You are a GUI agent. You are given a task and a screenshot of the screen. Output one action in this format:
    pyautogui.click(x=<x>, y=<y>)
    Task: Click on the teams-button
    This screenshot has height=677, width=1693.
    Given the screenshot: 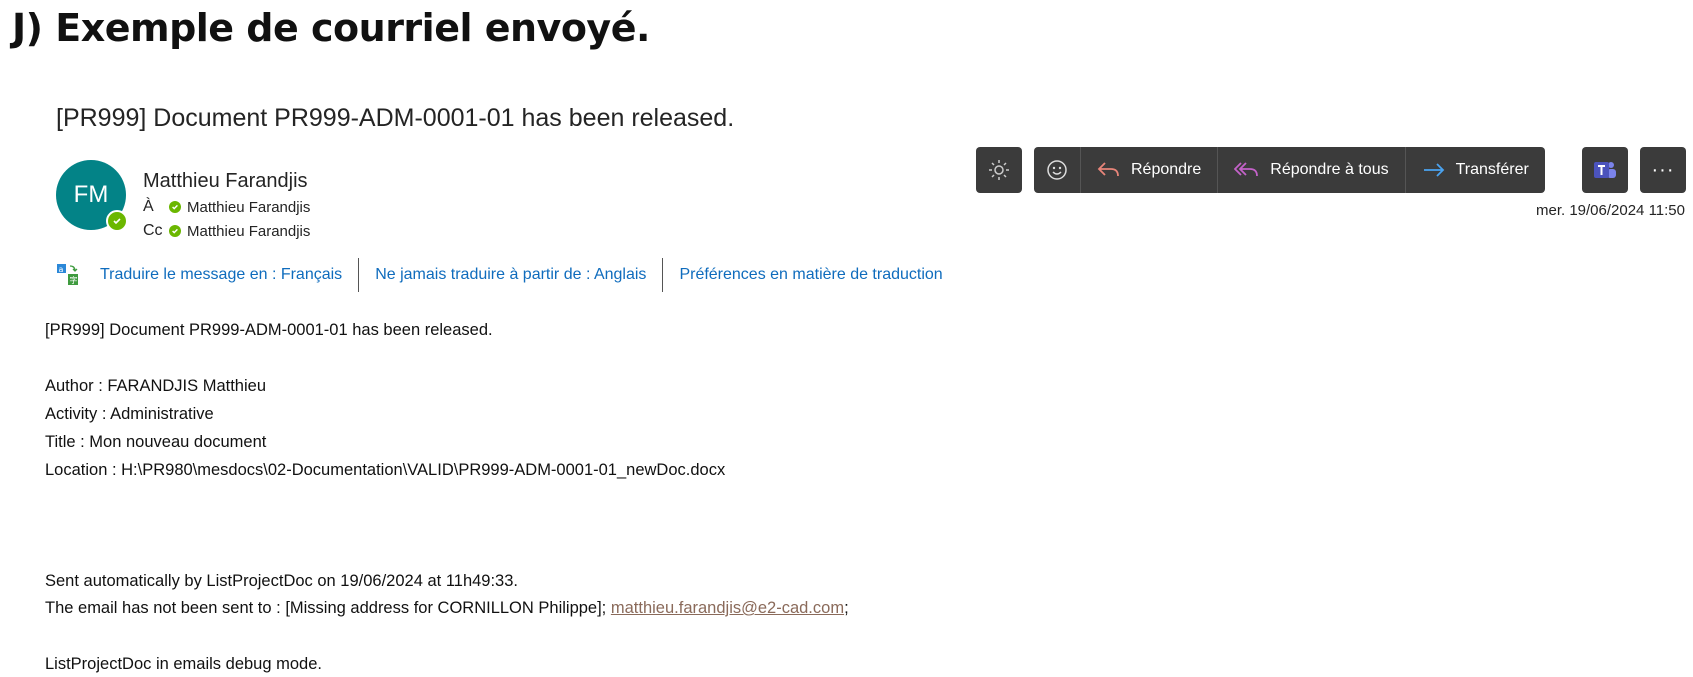 What is the action you would take?
    pyautogui.click(x=1605, y=170)
    